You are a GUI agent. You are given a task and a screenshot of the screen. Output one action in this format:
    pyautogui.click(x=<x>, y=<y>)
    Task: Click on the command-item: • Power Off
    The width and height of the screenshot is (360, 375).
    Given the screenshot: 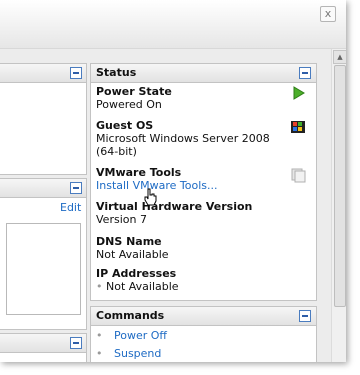 What is the action you would take?
    pyautogui.click(x=131, y=335)
    